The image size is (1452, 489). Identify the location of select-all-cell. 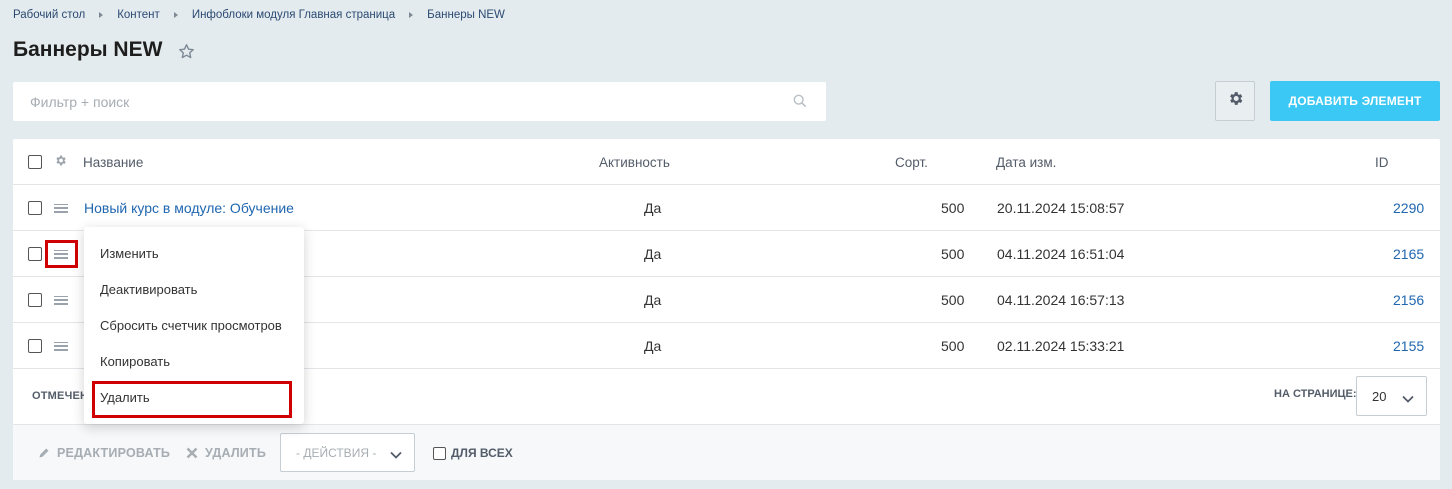
(35, 162).